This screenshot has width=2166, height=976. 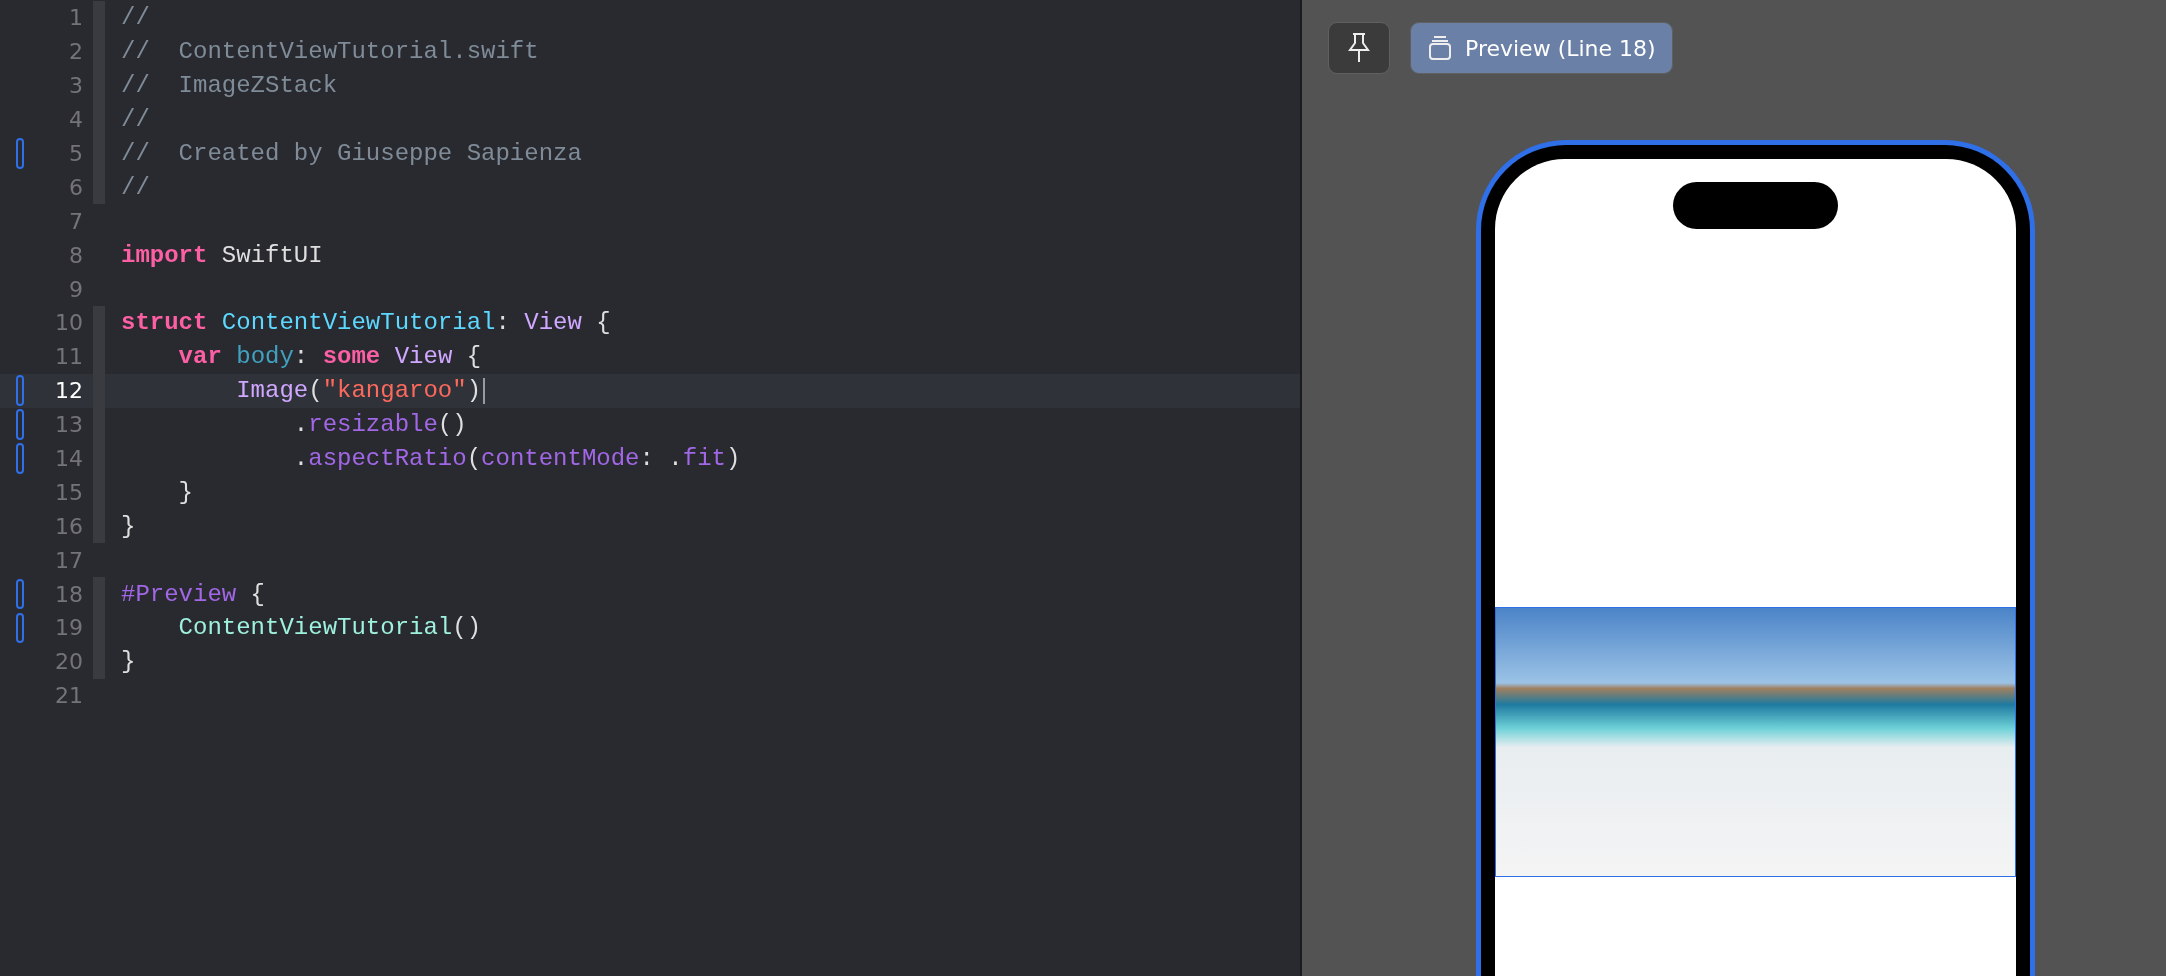 I want to click on line-number: 19, so click(x=68, y=628).